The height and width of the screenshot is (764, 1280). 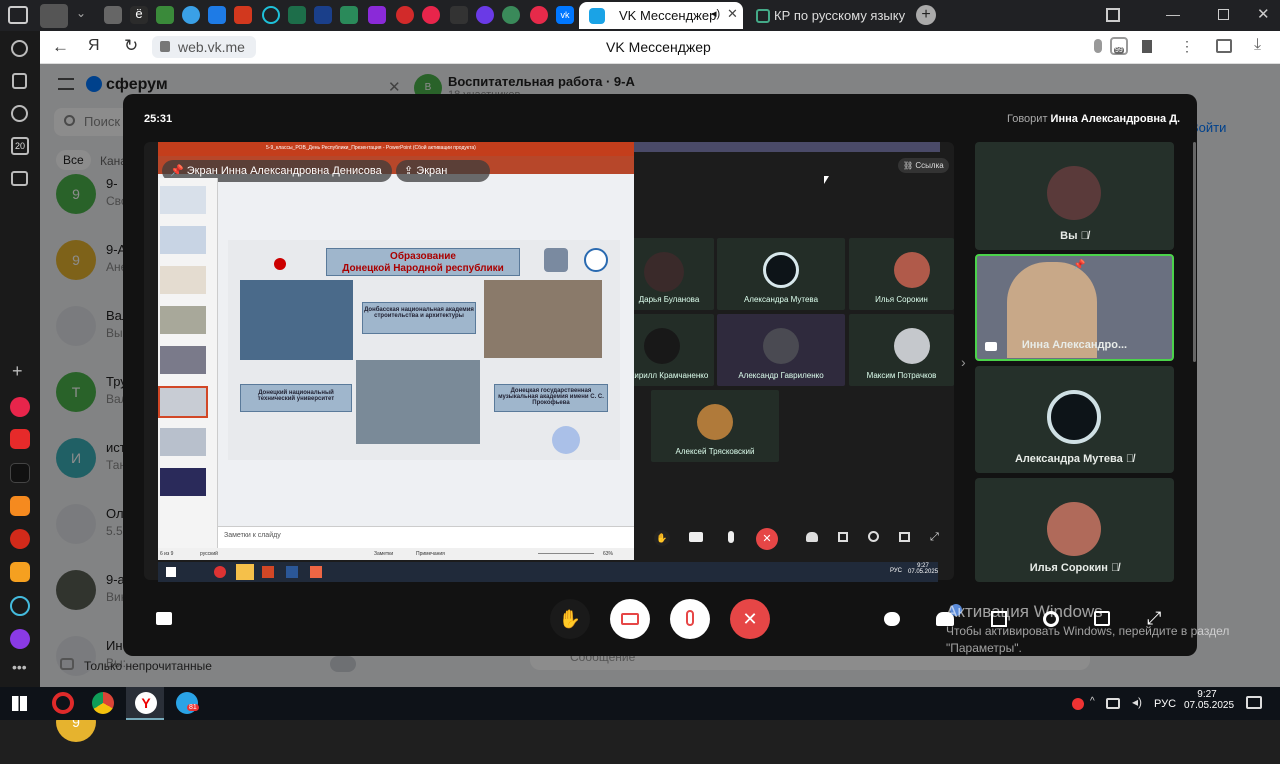 What do you see at coordinates (669, 274) in the screenshot?
I see `participant-tile: Дарья Буланова` at bounding box center [669, 274].